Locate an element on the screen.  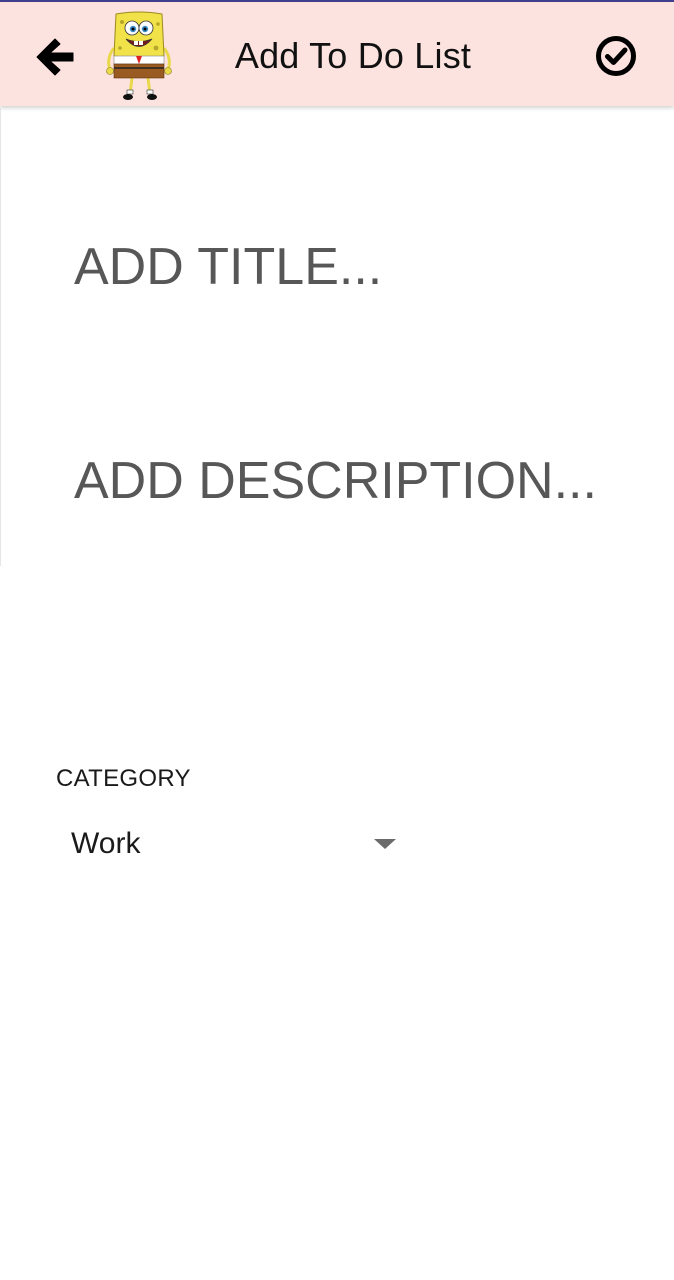
category-selected-value: Work is located at coordinates (106, 843).